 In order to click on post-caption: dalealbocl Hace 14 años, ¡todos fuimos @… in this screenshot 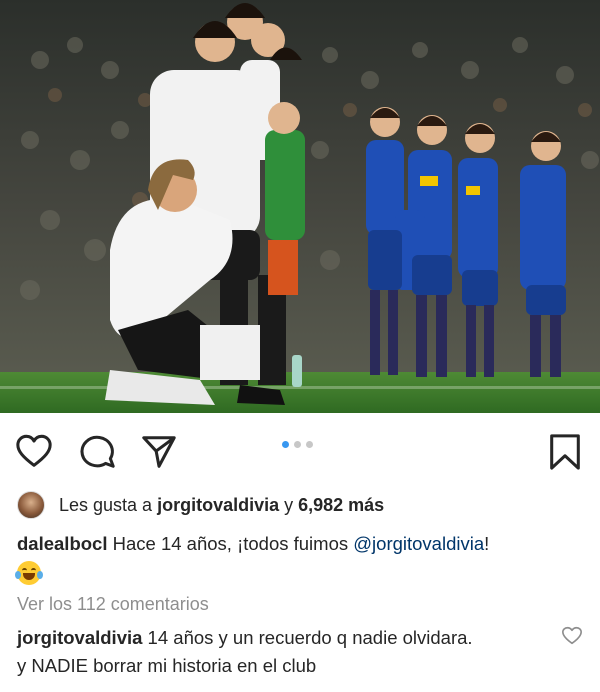, I will do `click(301, 558)`.